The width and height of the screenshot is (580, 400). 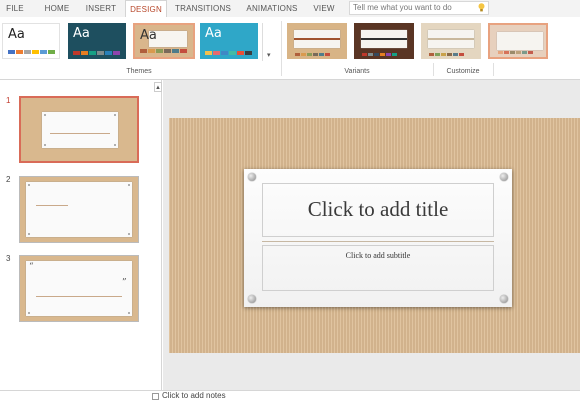 I want to click on tab-home: HOME, so click(x=57, y=8).